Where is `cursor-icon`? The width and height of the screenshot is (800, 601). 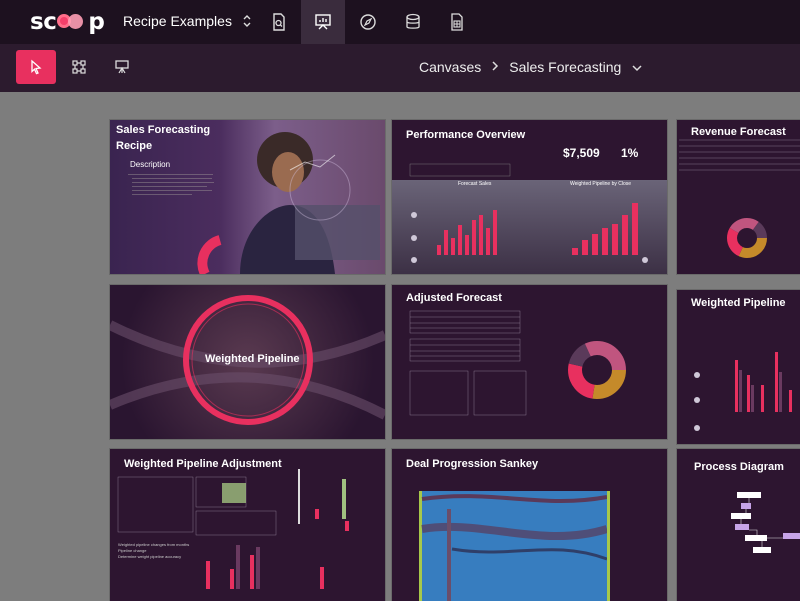 cursor-icon is located at coordinates (36, 67).